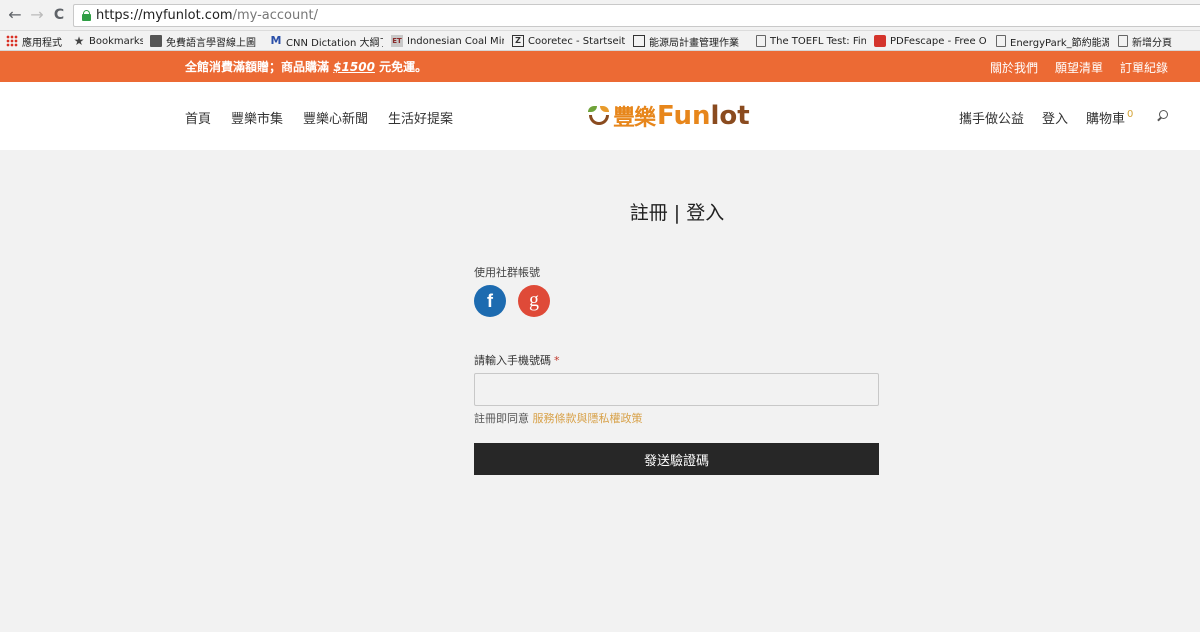  I want to click on nav-lifestyle: 生活好提案, so click(420, 117).